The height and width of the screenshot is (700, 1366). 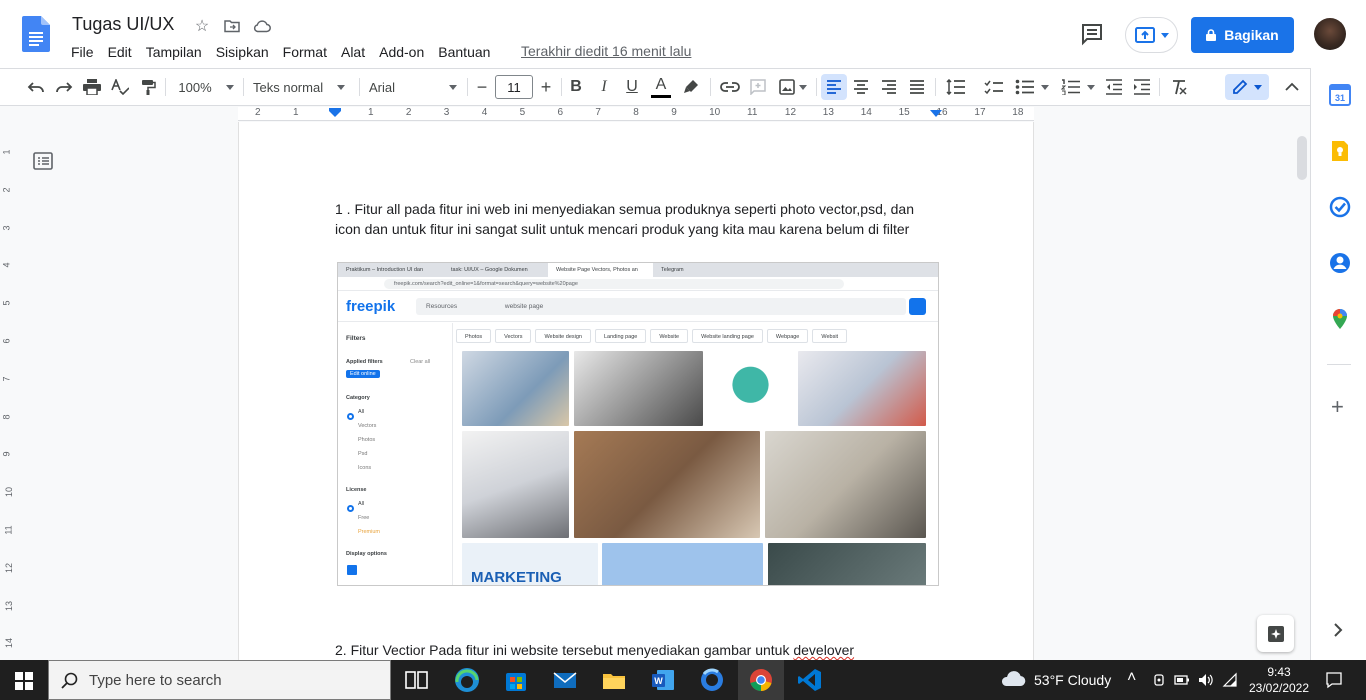 I want to click on file-explorer-icon, so click(x=614, y=680).